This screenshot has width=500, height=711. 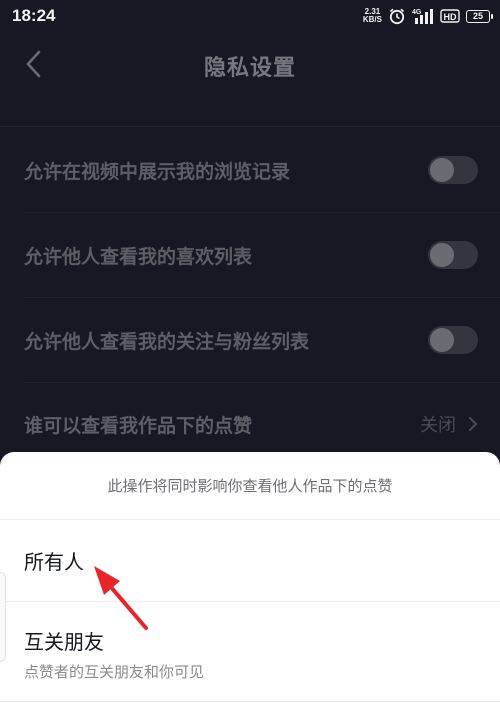 I want to click on setting-row-likes-list: 允许他人查看我的喜欢列表, so click(x=250, y=255).